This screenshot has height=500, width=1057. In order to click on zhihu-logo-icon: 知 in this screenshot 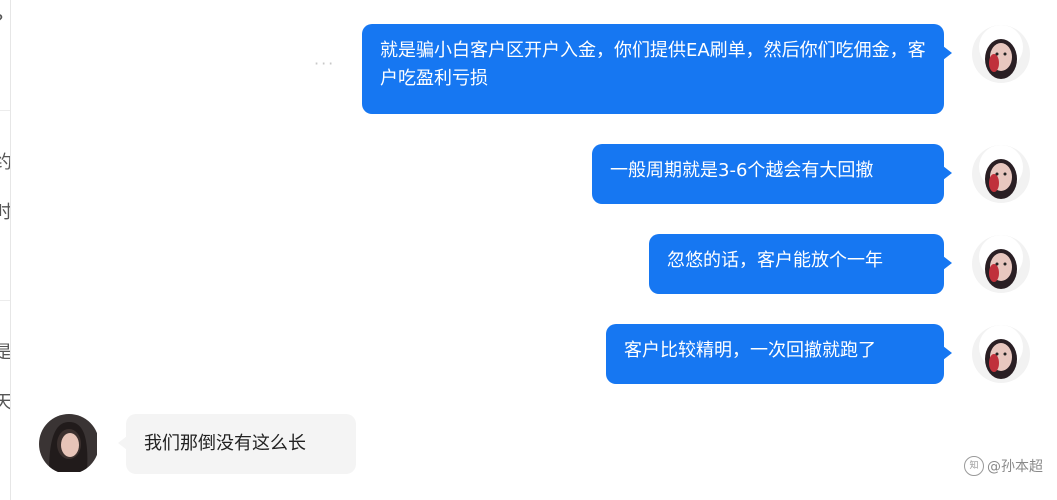, I will do `click(974, 466)`.